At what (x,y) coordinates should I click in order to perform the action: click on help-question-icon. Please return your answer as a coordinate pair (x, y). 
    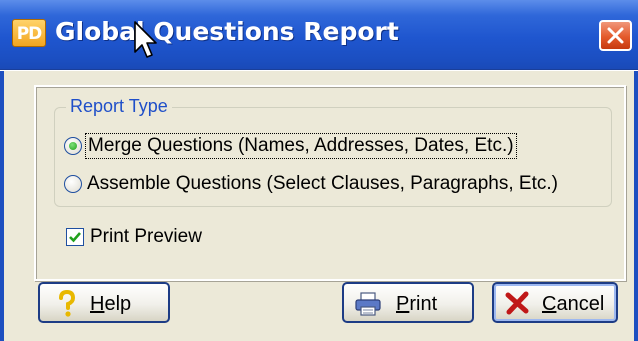
    Looking at the image, I should click on (67, 303).